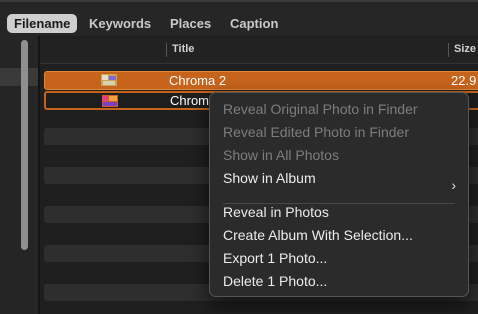  I want to click on chevron-right-icon: ›, so click(453, 185).